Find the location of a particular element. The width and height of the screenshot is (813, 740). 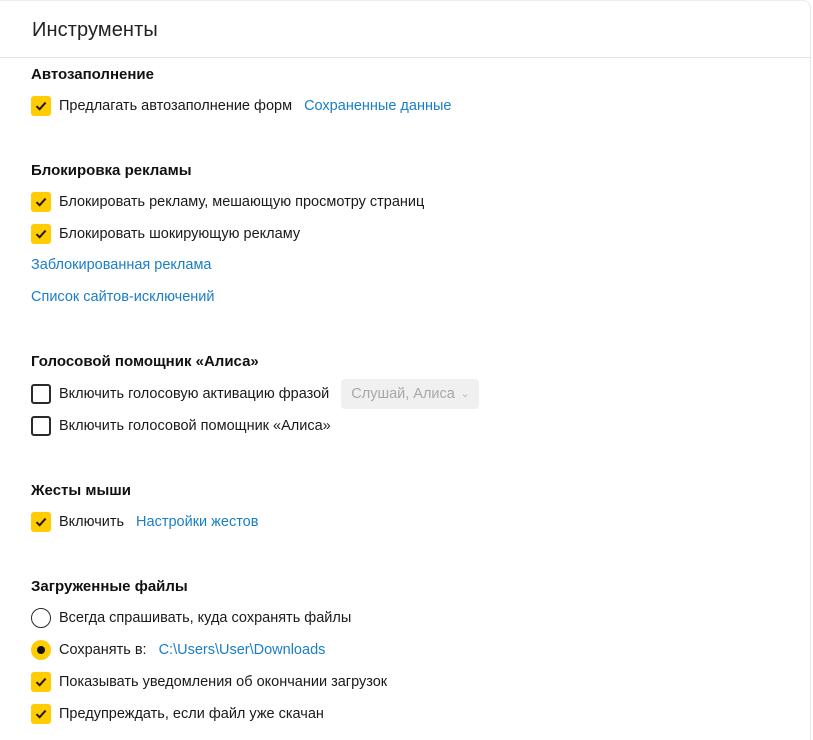

block-intrusive-checkbox is located at coordinates (41, 202).